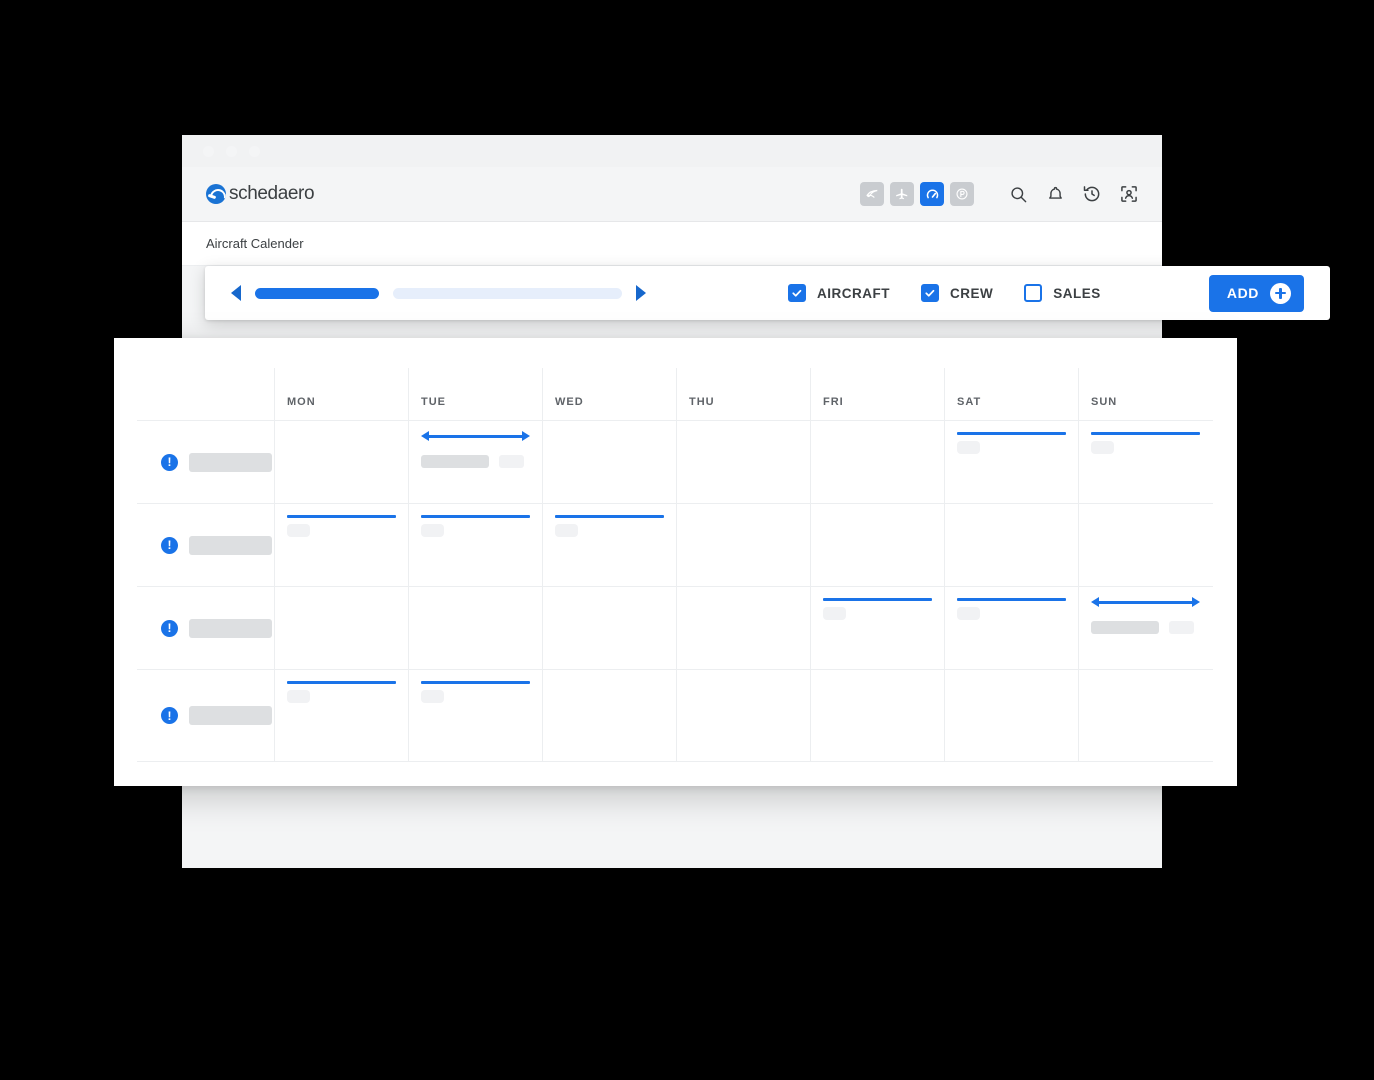 Image resolution: width=1374 pixels, height=1080 pixels. Describe the element at coordinates (872, 194) in the screenshot. I see `swoosh-icon` at that location.